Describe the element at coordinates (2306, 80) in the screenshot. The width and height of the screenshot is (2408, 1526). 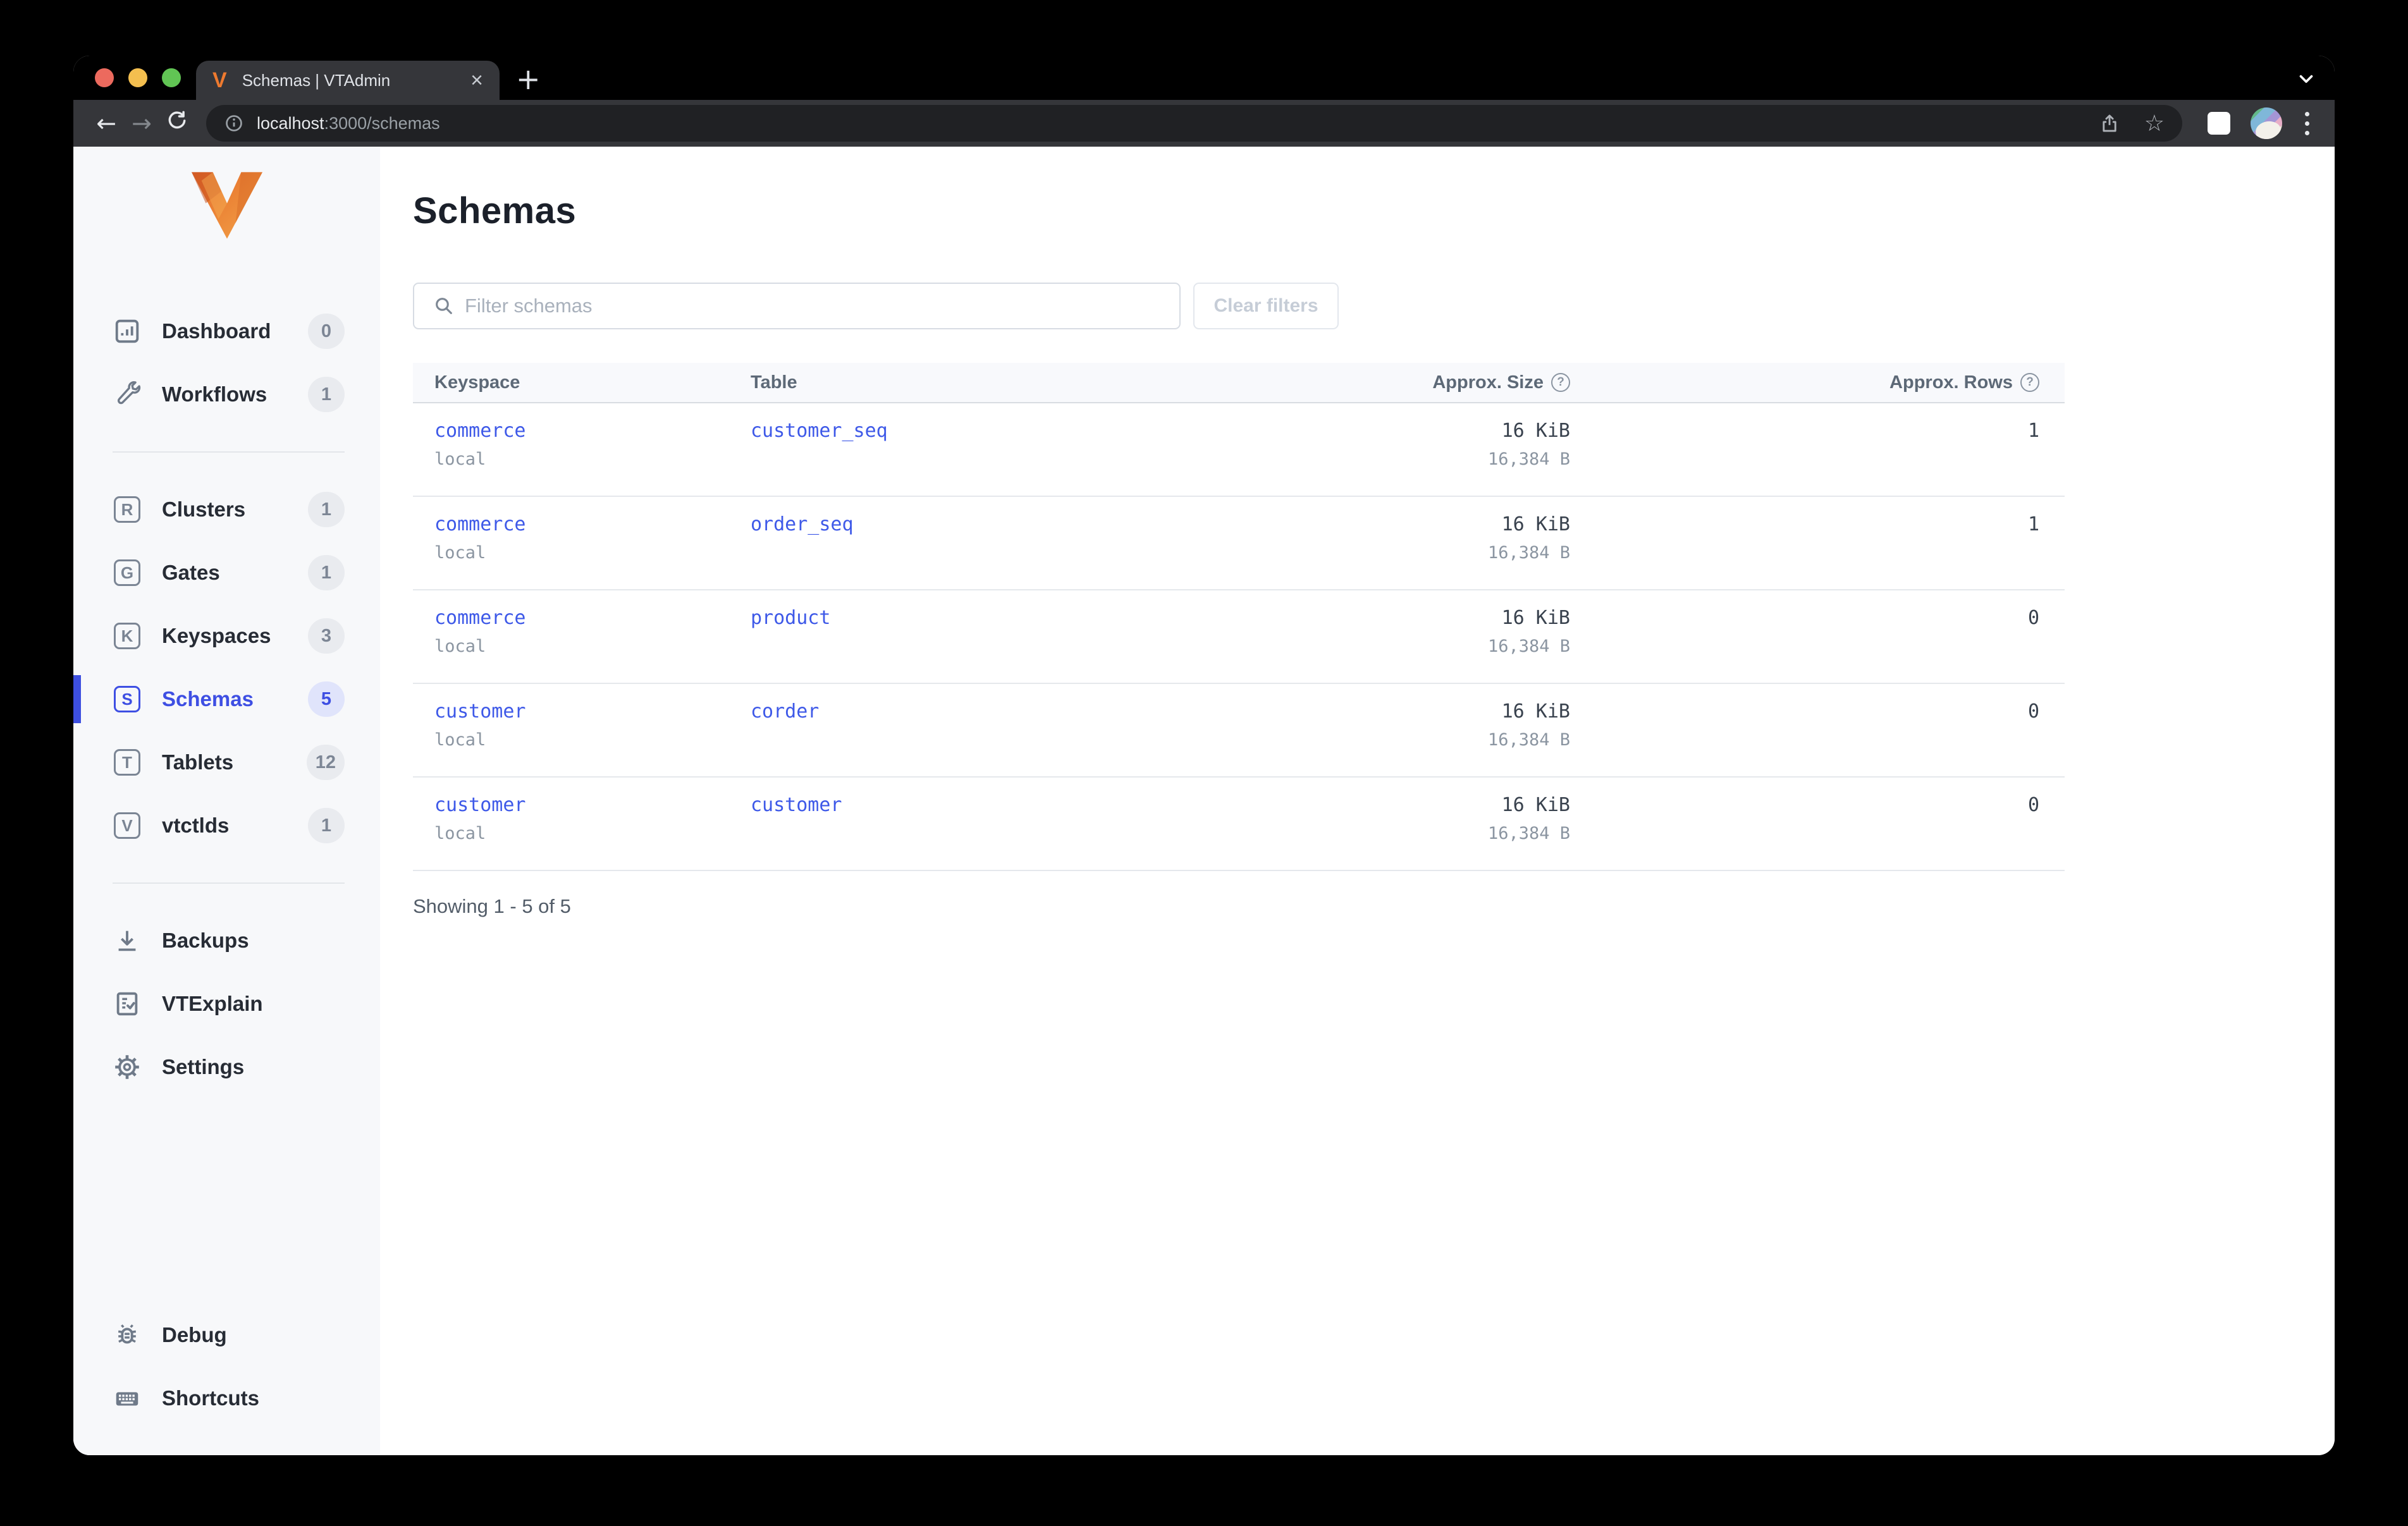
I see `chevron-down-icon` at that location.